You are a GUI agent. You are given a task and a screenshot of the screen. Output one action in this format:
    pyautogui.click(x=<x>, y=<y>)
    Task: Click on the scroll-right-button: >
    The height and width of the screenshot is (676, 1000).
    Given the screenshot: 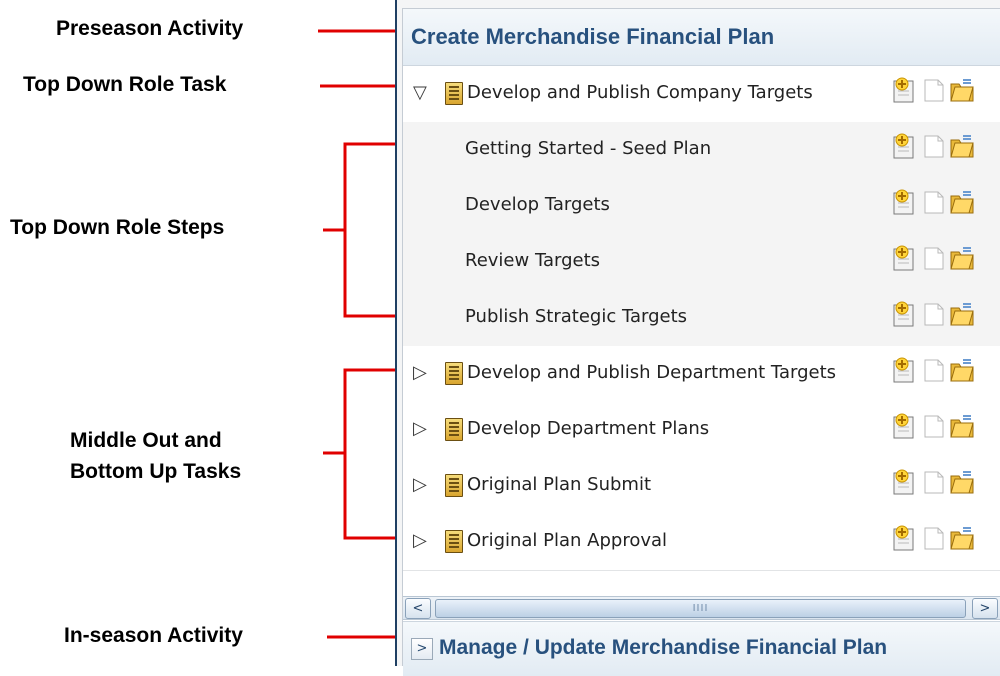 What is the action you would take?
    pyautogui.click(x=985, y=608)
    